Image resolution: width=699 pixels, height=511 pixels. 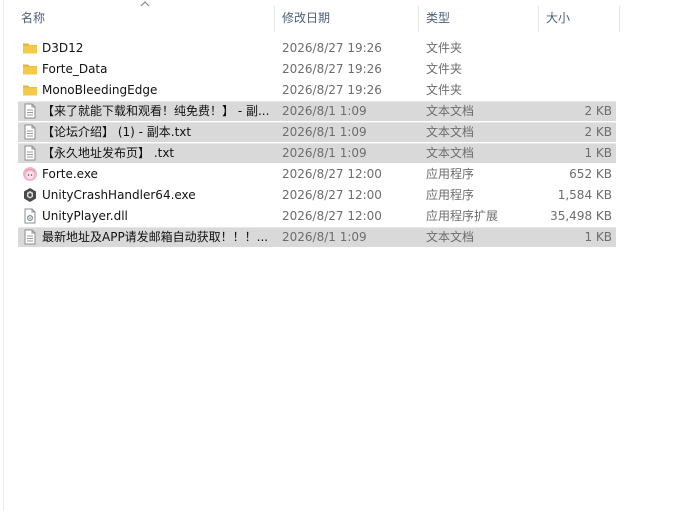 What do you see at coordinates (584, 195) in the screenshot?
I see `file-size: 1,584 KB` at bounding box center [584, 195].